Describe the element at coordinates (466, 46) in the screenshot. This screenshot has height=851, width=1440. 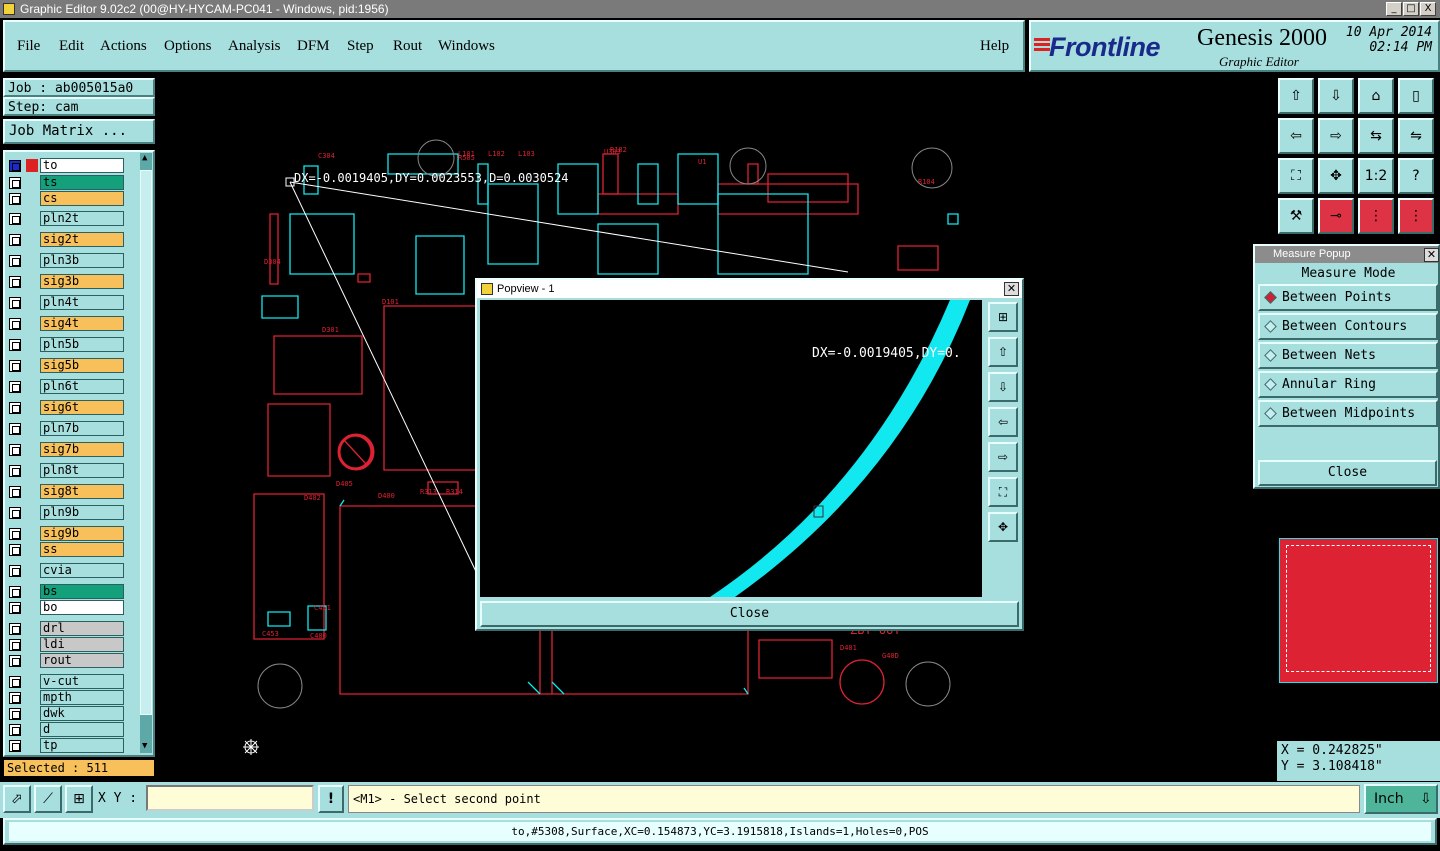
I see `menu-windows: Windows` at that location.